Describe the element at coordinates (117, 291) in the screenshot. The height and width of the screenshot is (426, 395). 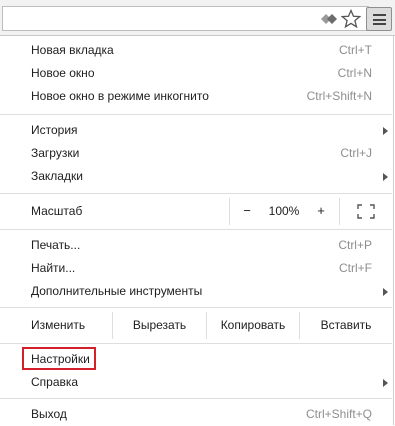
I see `menu-item-label: Дополнительные инструменты` at that location.